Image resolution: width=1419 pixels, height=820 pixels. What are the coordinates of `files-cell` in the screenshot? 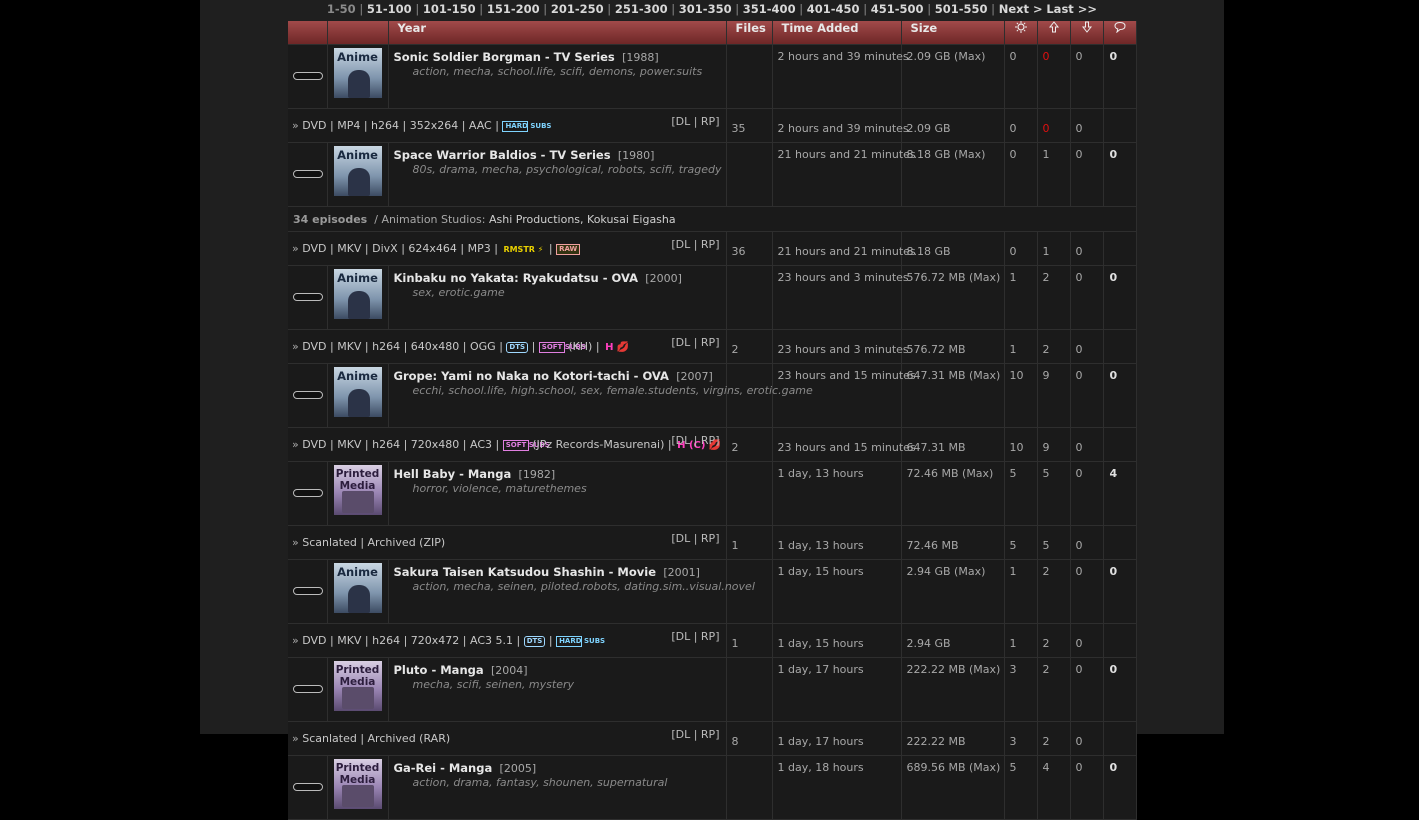 It's located at (749, 689).